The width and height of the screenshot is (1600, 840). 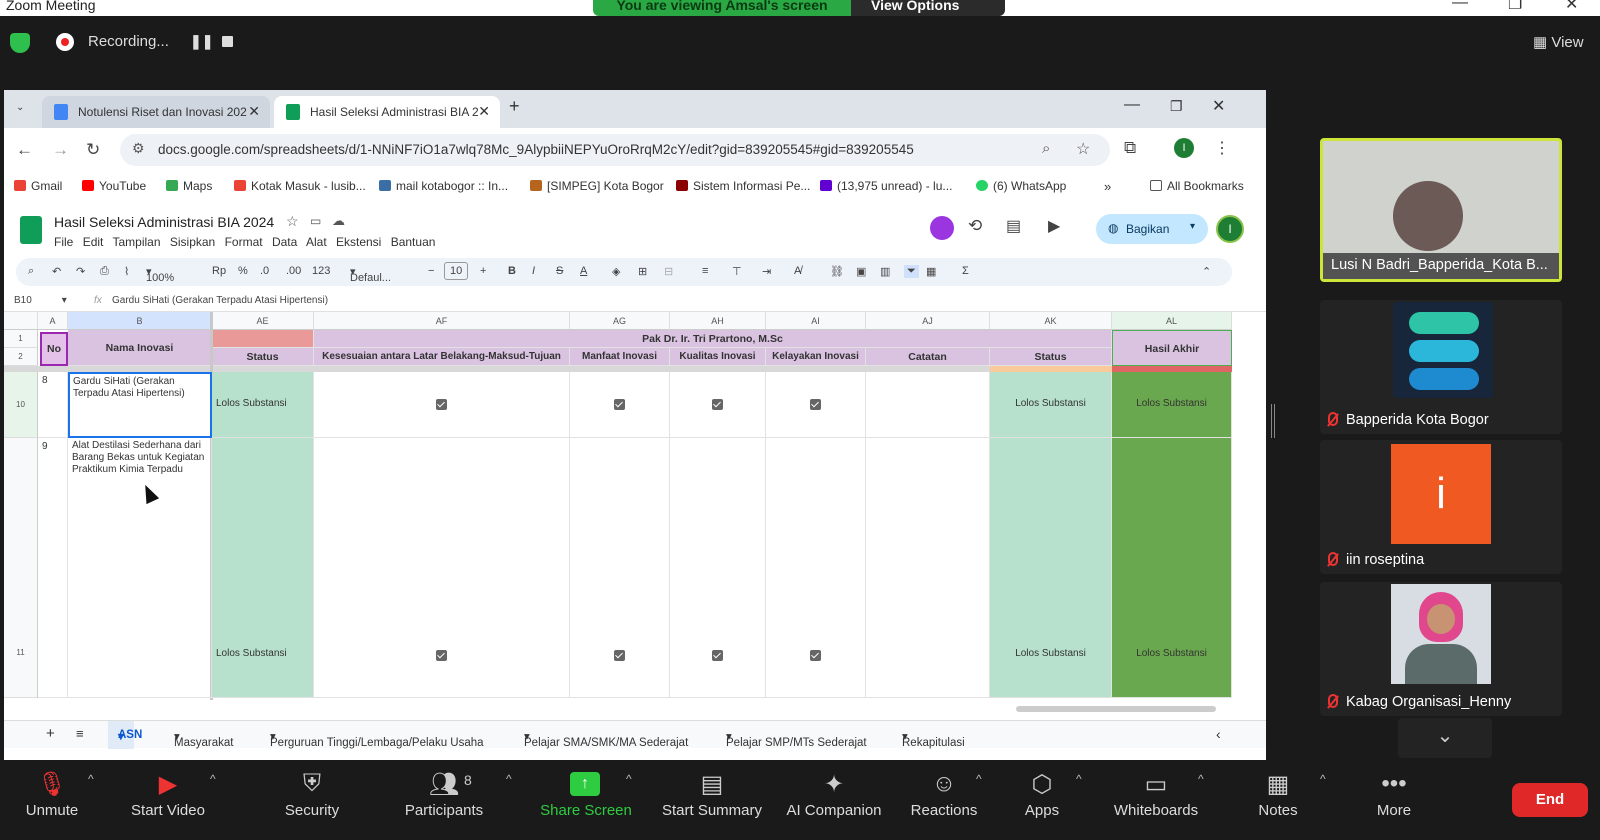 What do you see at coordinates (456, 271) in the screenshot?
I see `font-size-input: 10` at bounding box center [456, 271].